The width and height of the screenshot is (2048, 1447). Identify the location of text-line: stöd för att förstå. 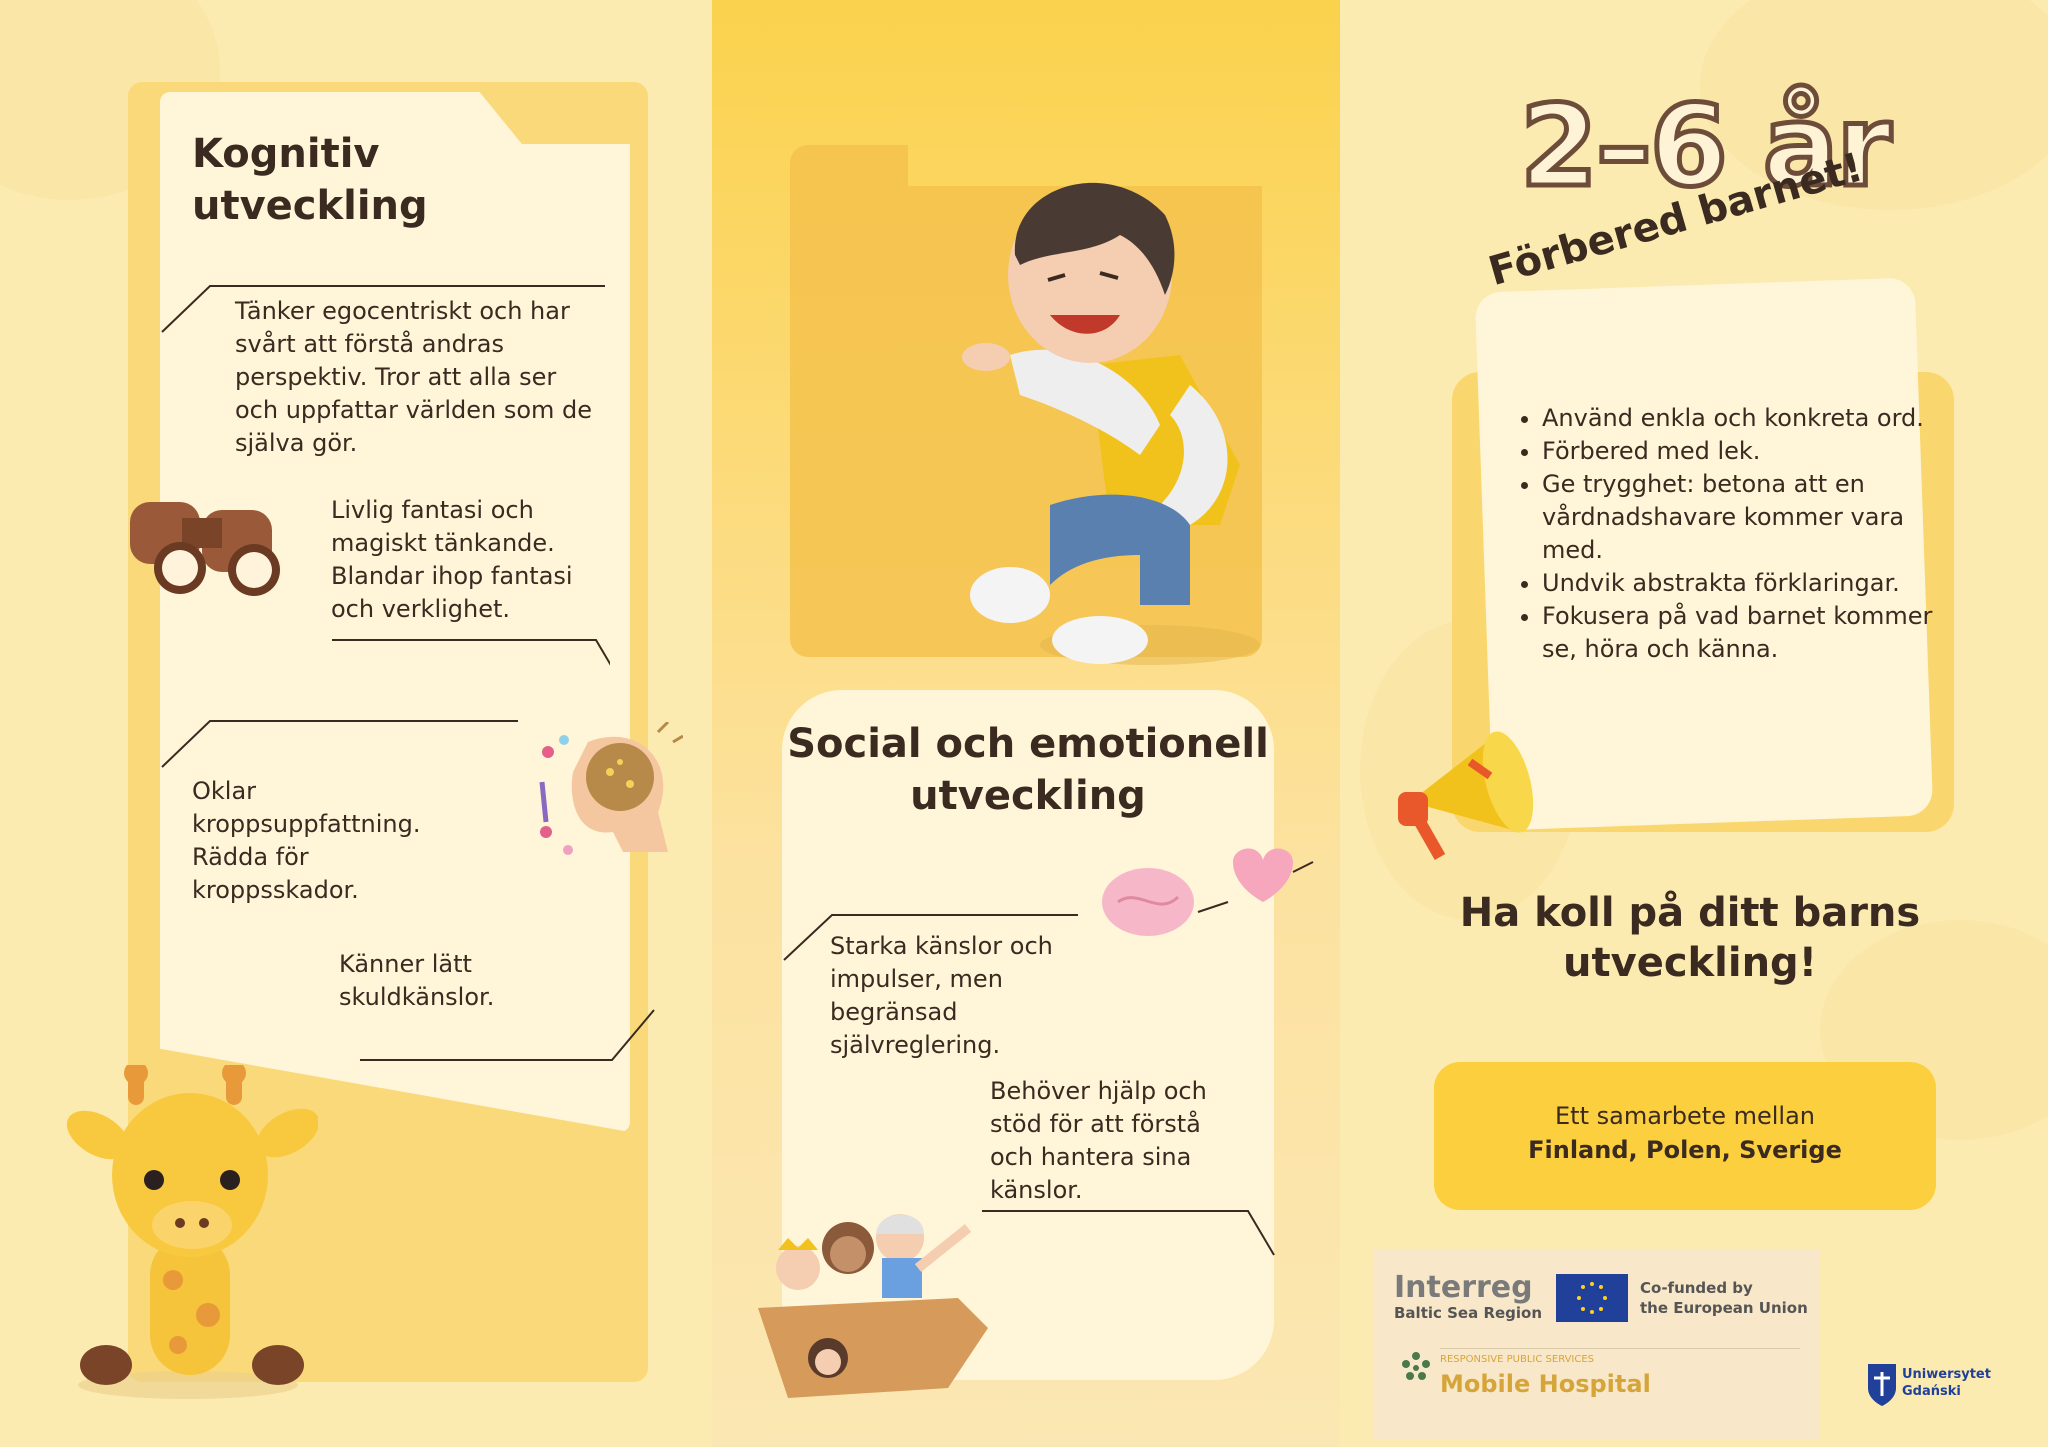
(1095, 1124).